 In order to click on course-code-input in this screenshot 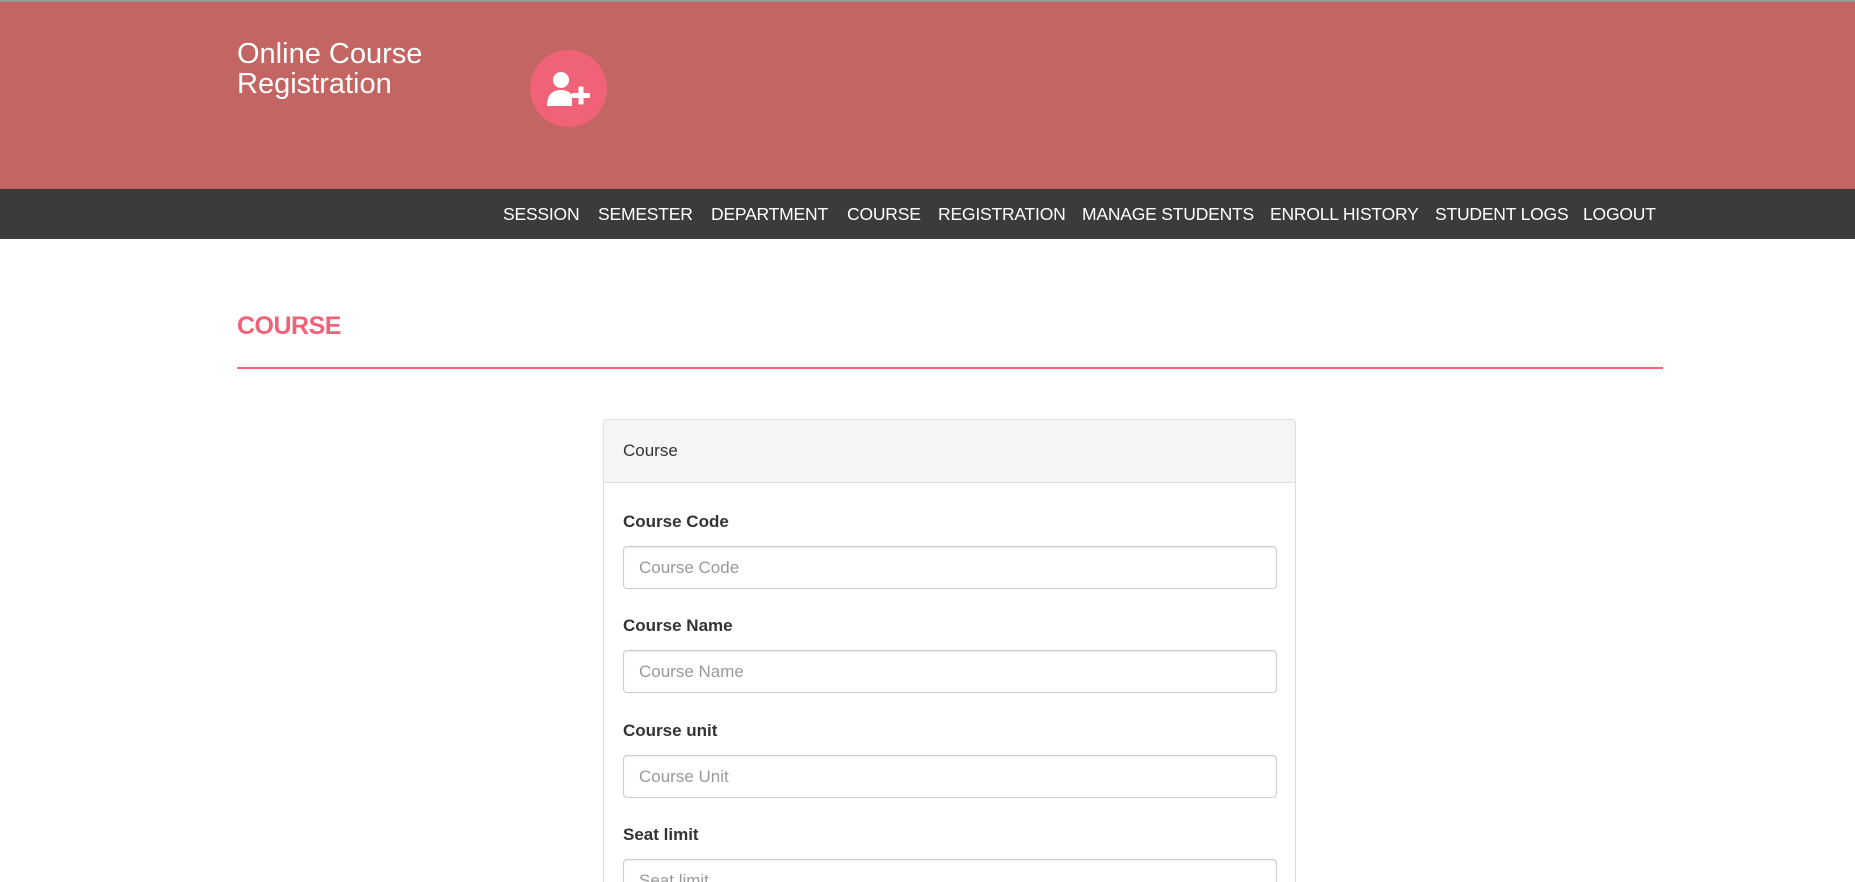, I will do `click(950, 567)`.